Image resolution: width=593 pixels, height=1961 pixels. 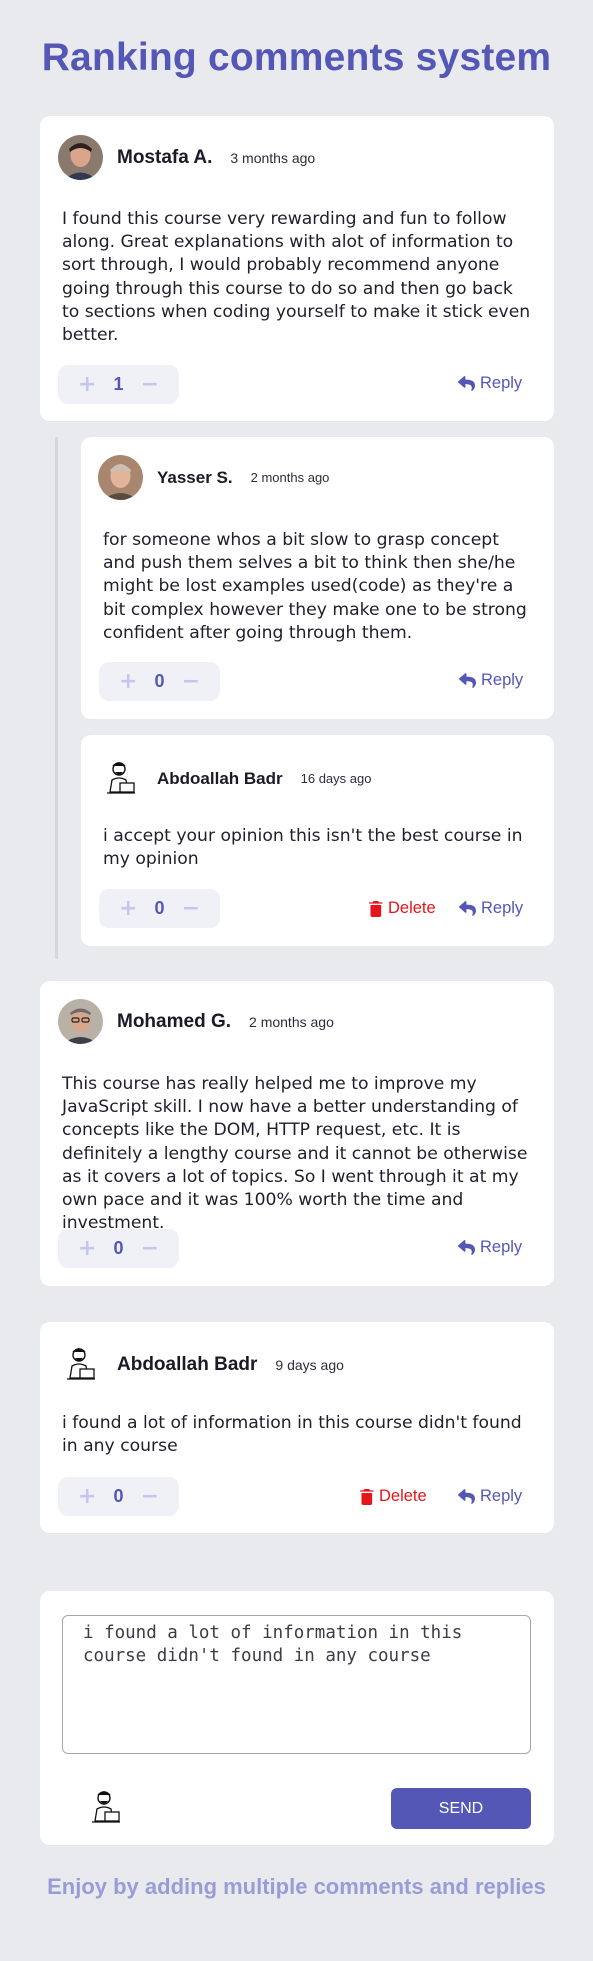 I want to click on vote-control: + 1 −, so click(x=118, y=384).